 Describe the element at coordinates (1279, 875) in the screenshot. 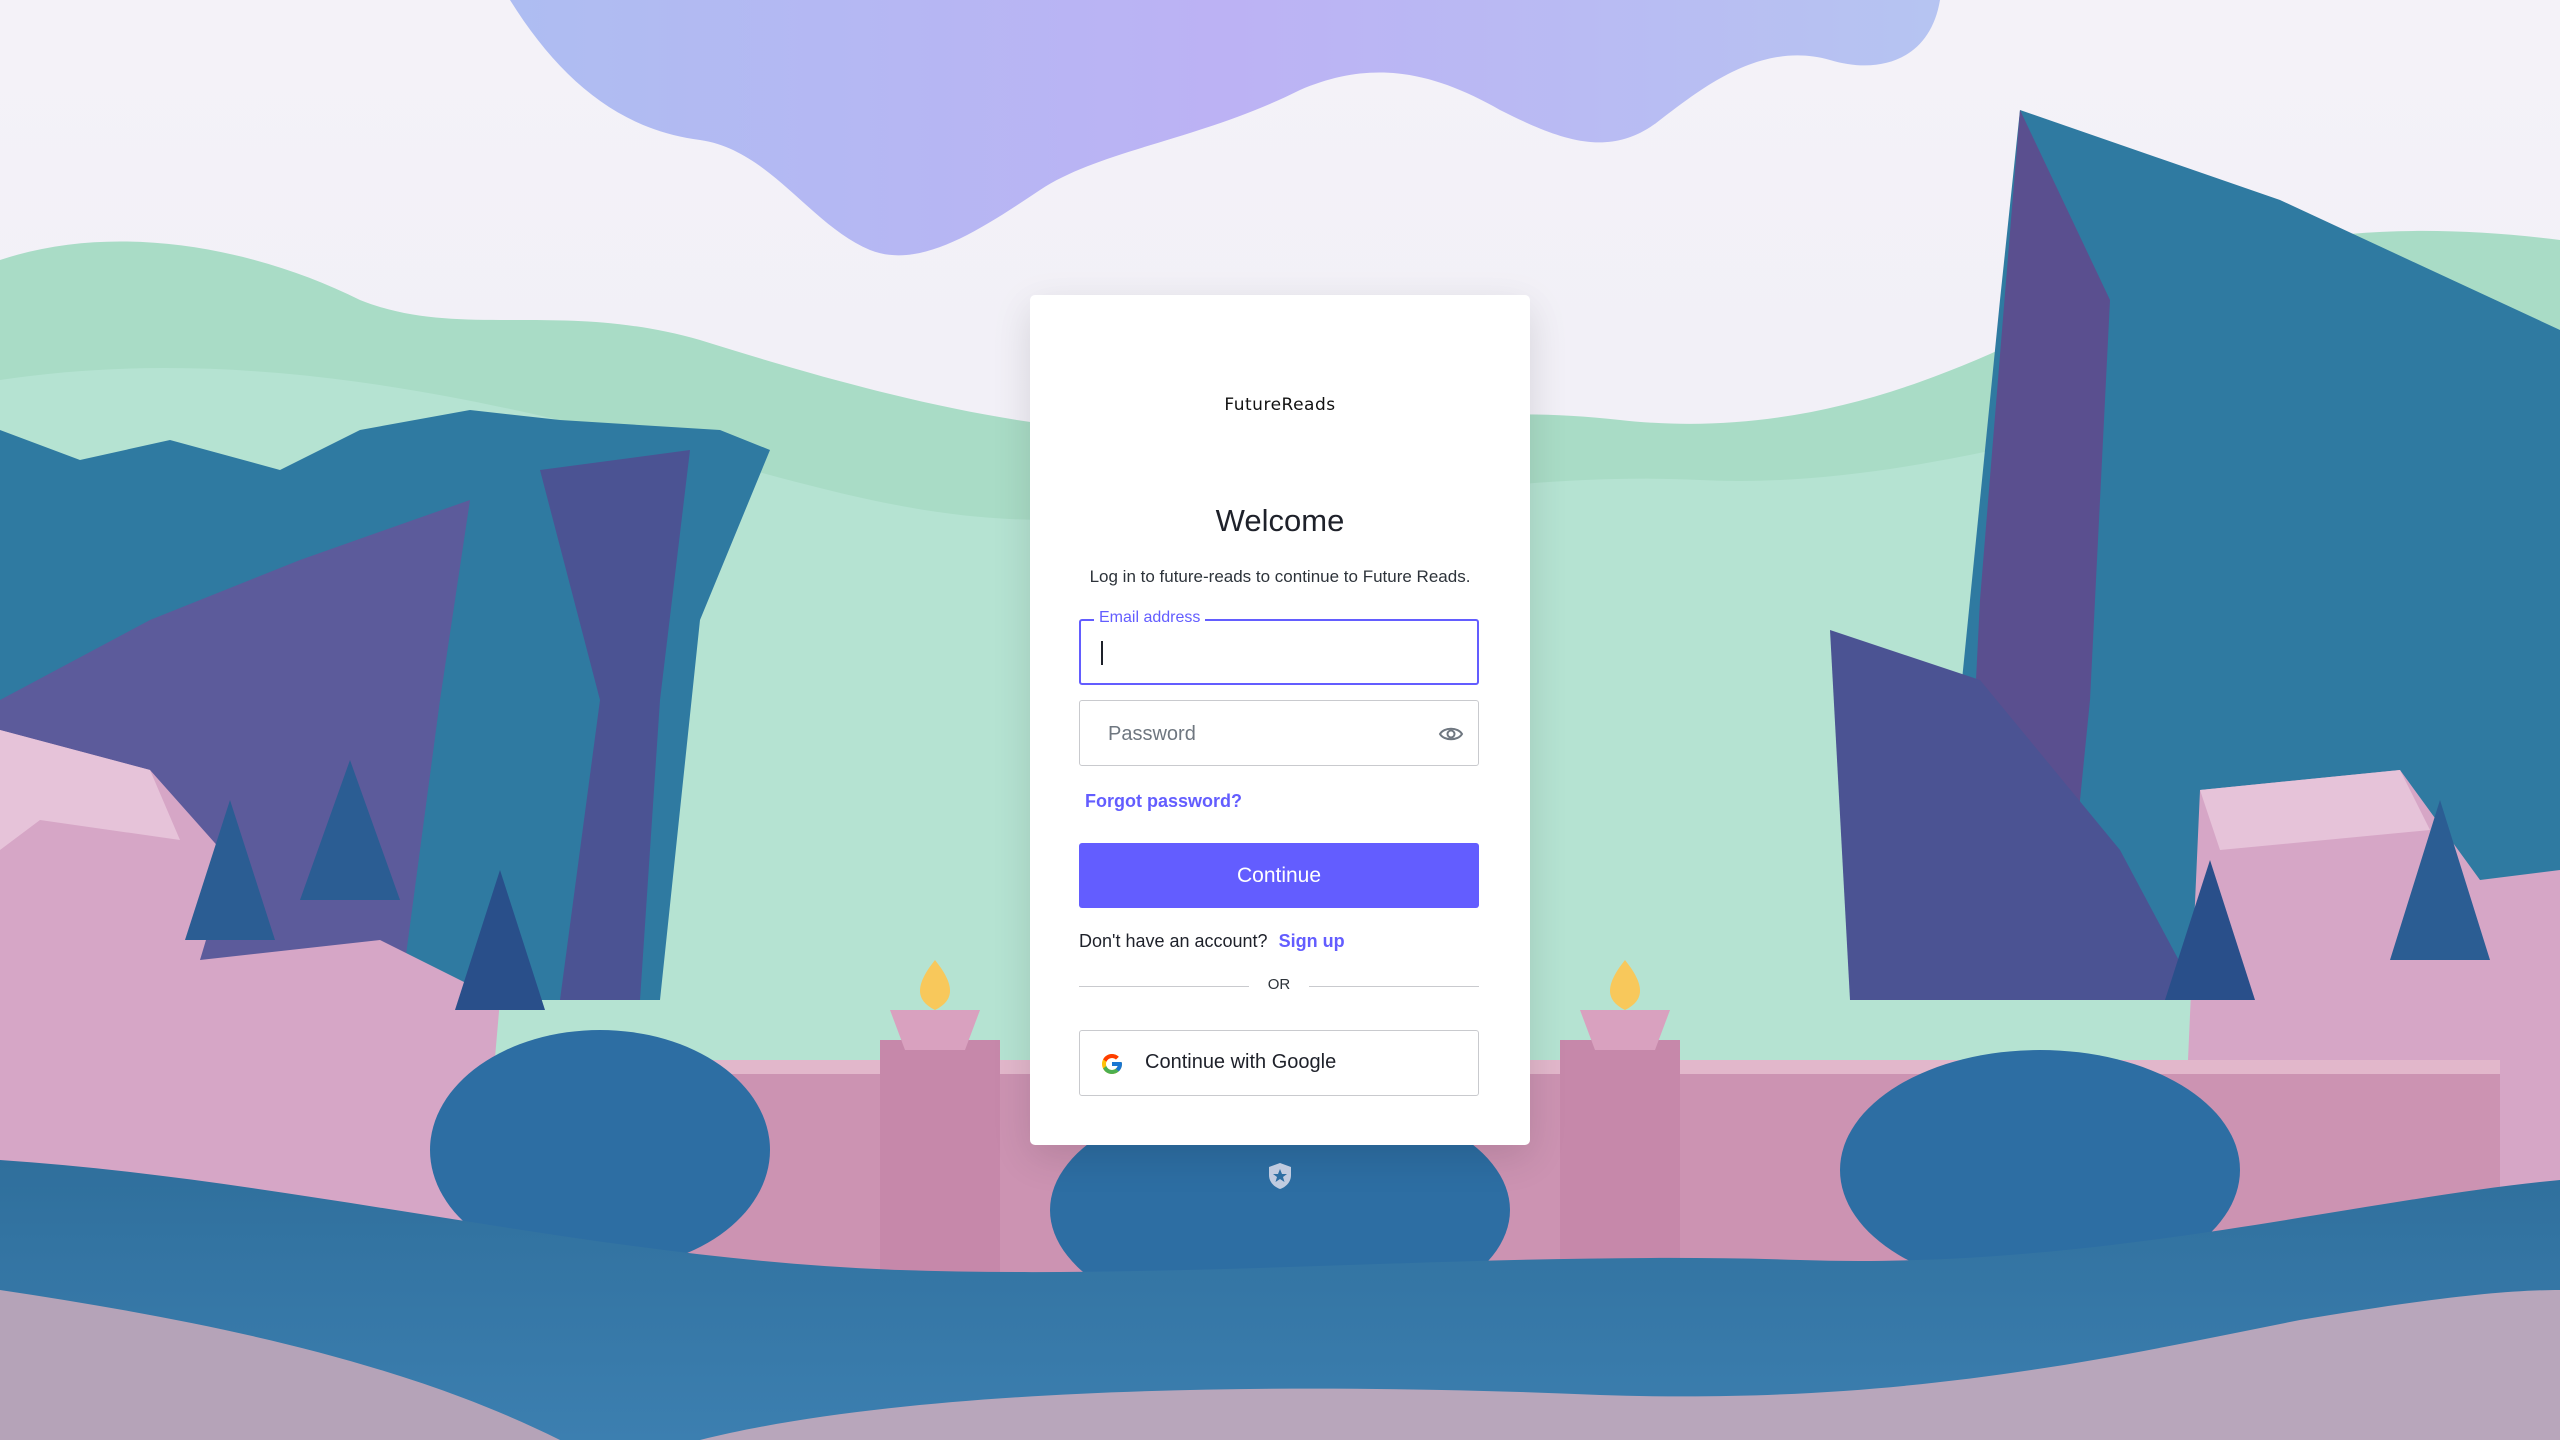

I see `continue-button: Continue` at that location.